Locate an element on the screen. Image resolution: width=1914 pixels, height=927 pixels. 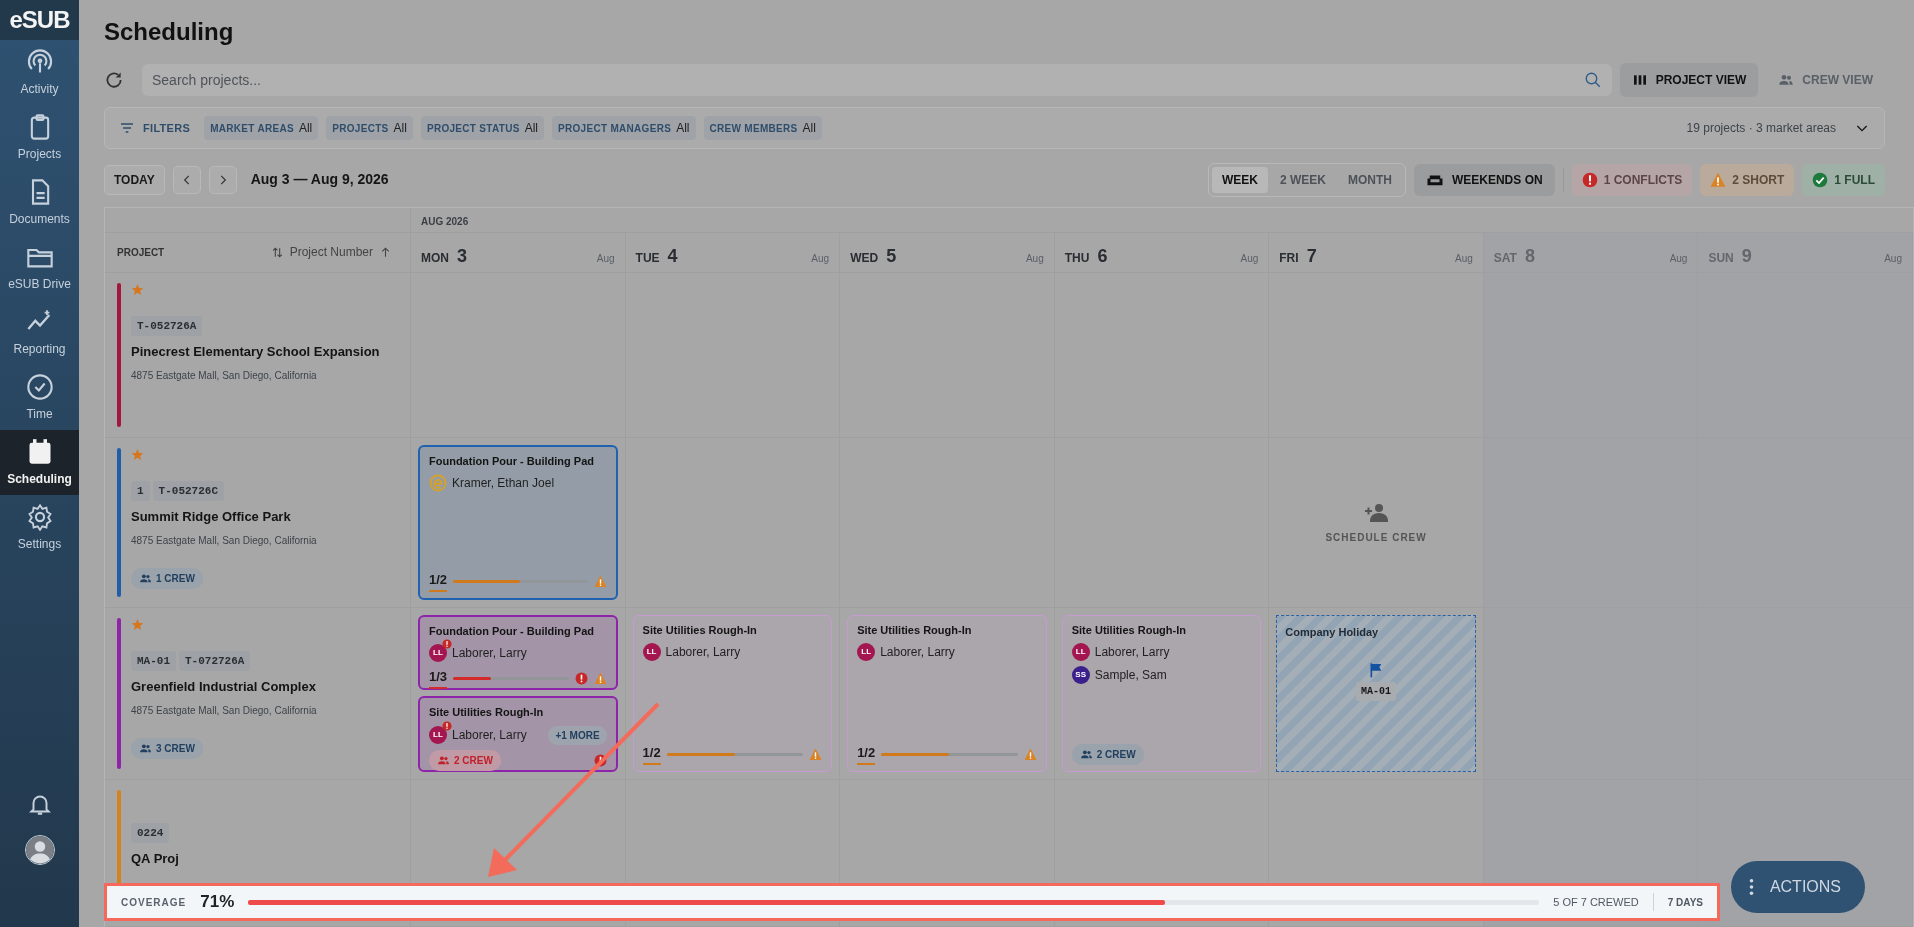
next-button is located at coordinates (222, 179).